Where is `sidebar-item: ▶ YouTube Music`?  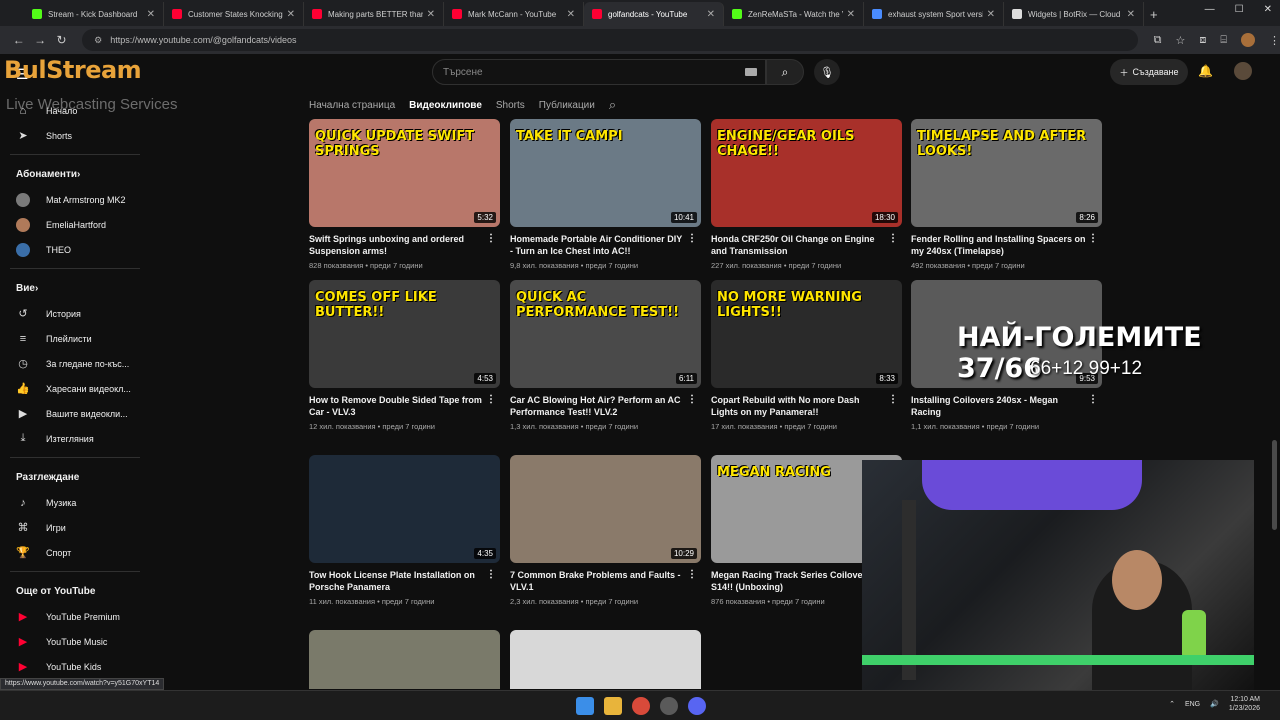 sidebar-item: ▶ YouTube Music is located at coordinates (75, 641).